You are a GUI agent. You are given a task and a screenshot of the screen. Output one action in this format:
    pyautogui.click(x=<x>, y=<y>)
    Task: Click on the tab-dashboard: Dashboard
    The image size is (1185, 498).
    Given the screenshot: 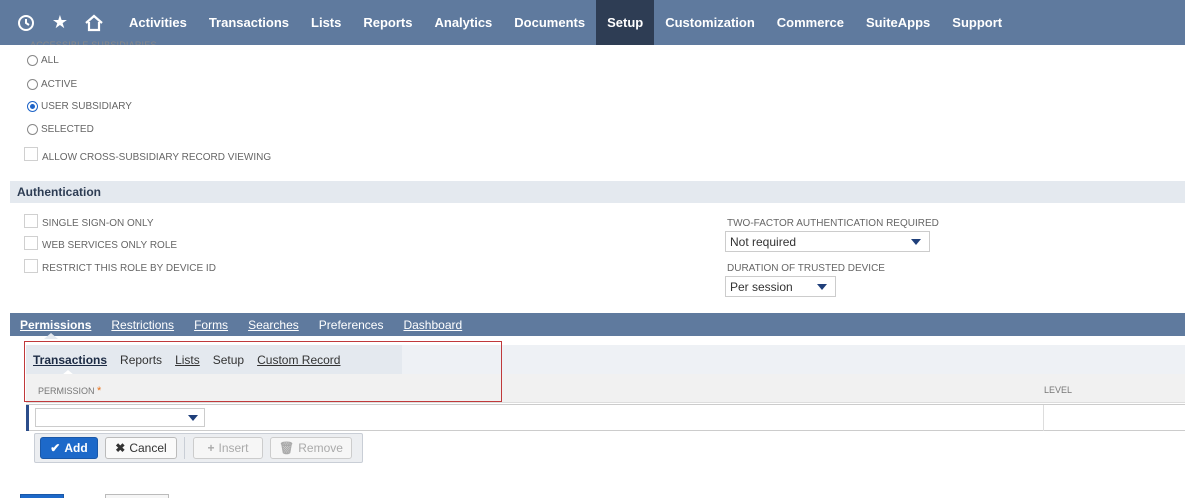 What is the action you would take?
    pyautogui.click(x=432, y=324)
    